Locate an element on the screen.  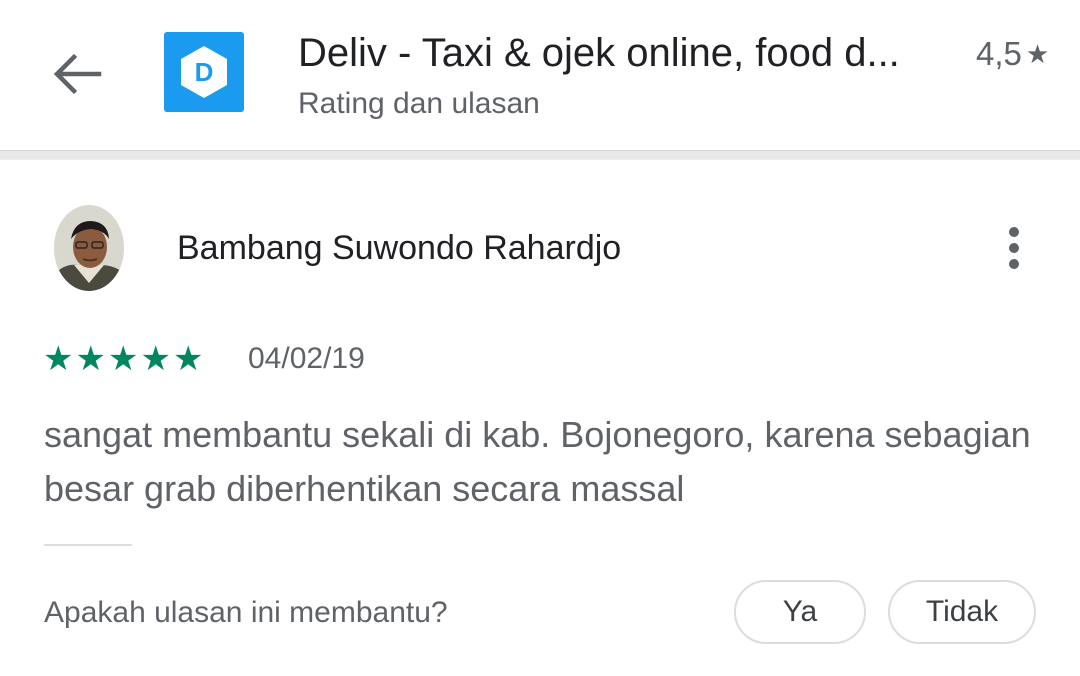
review-date: 04/02/19 is located at coordinates (306, 358).